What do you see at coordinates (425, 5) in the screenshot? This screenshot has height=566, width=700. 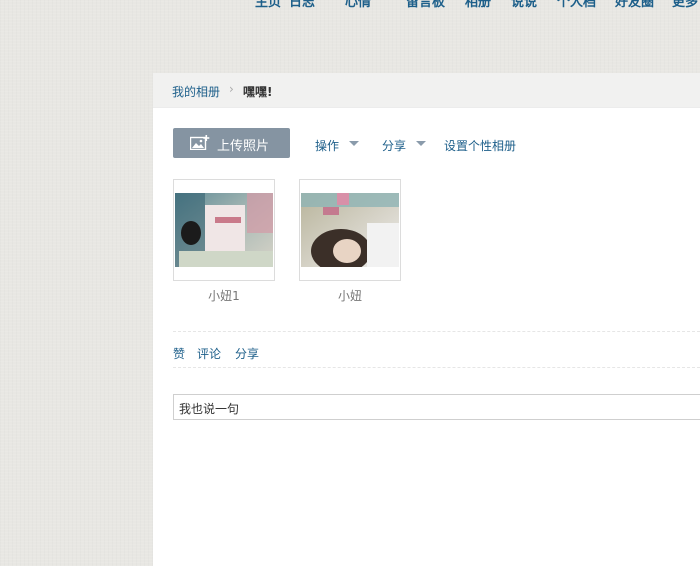 I see `nav-item-guestbook: 留言板` at bounding box center [425, 5].